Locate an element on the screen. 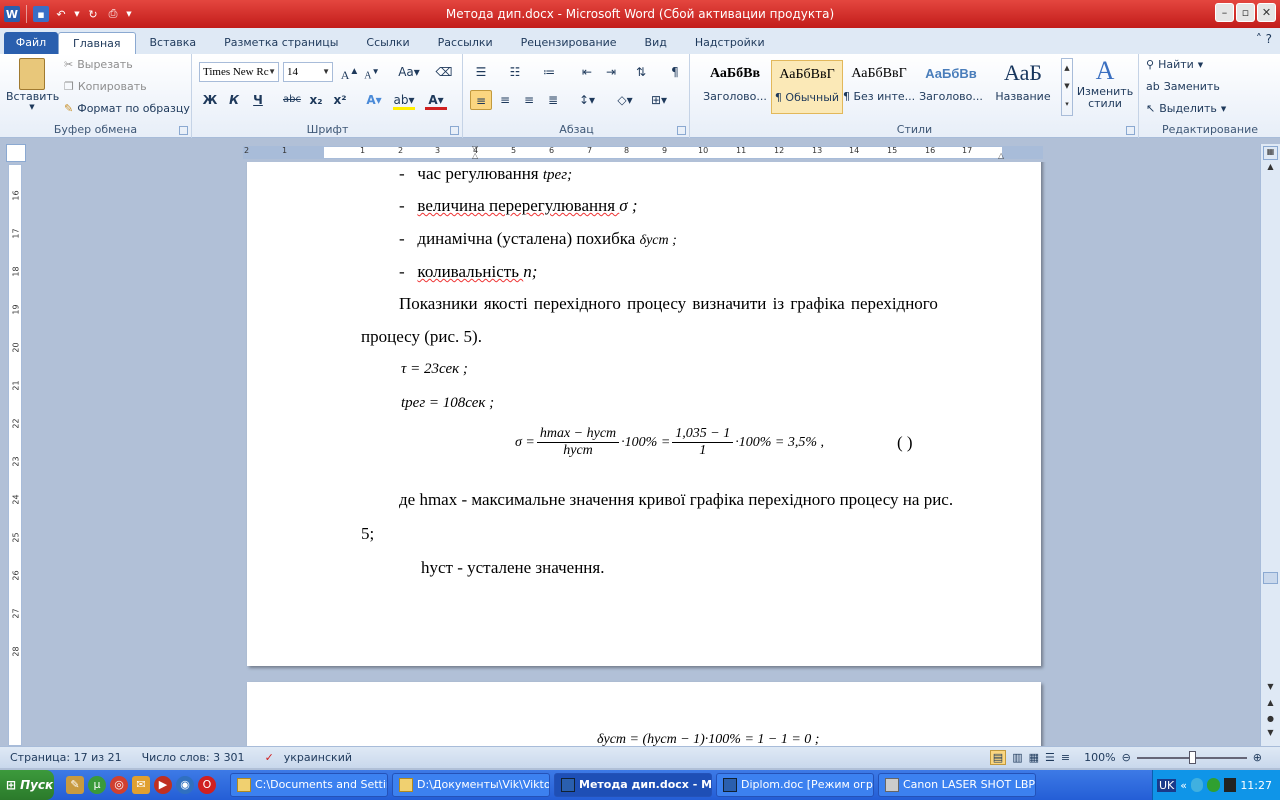 This screenshot has height=800, width=1280. utorrent-icon: µ is located at coordinates (97, 785).